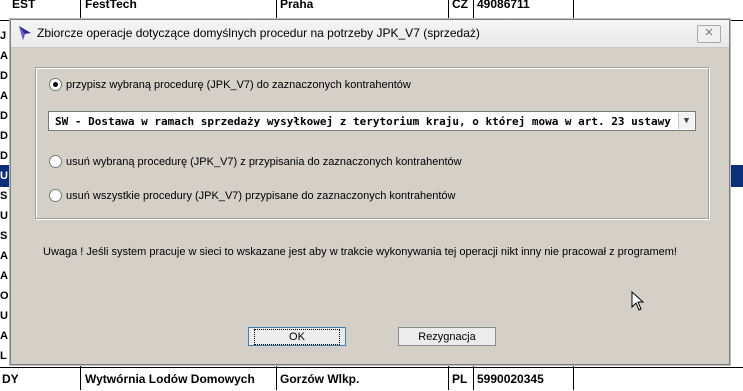  Describe the element at coordinates (638, 301) in the screenshot. I see `mouse-cursor-icon` at that location.